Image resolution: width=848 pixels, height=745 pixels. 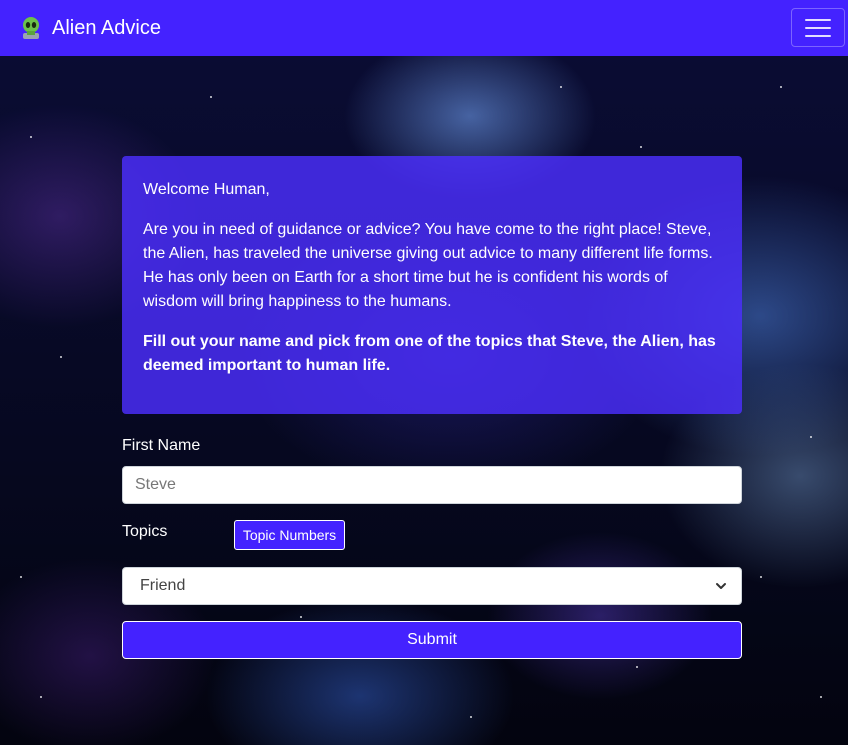 What do you see at coordinates (424, 28) in the screenshot?
I see `navbar: Alien Advice` at bounding box center [424, 28].